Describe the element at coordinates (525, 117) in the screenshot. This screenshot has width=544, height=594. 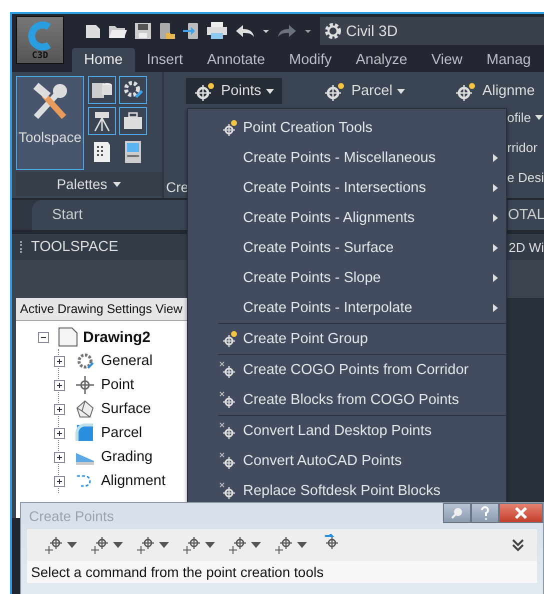
I see `ribbon-item: ofile` at that location.